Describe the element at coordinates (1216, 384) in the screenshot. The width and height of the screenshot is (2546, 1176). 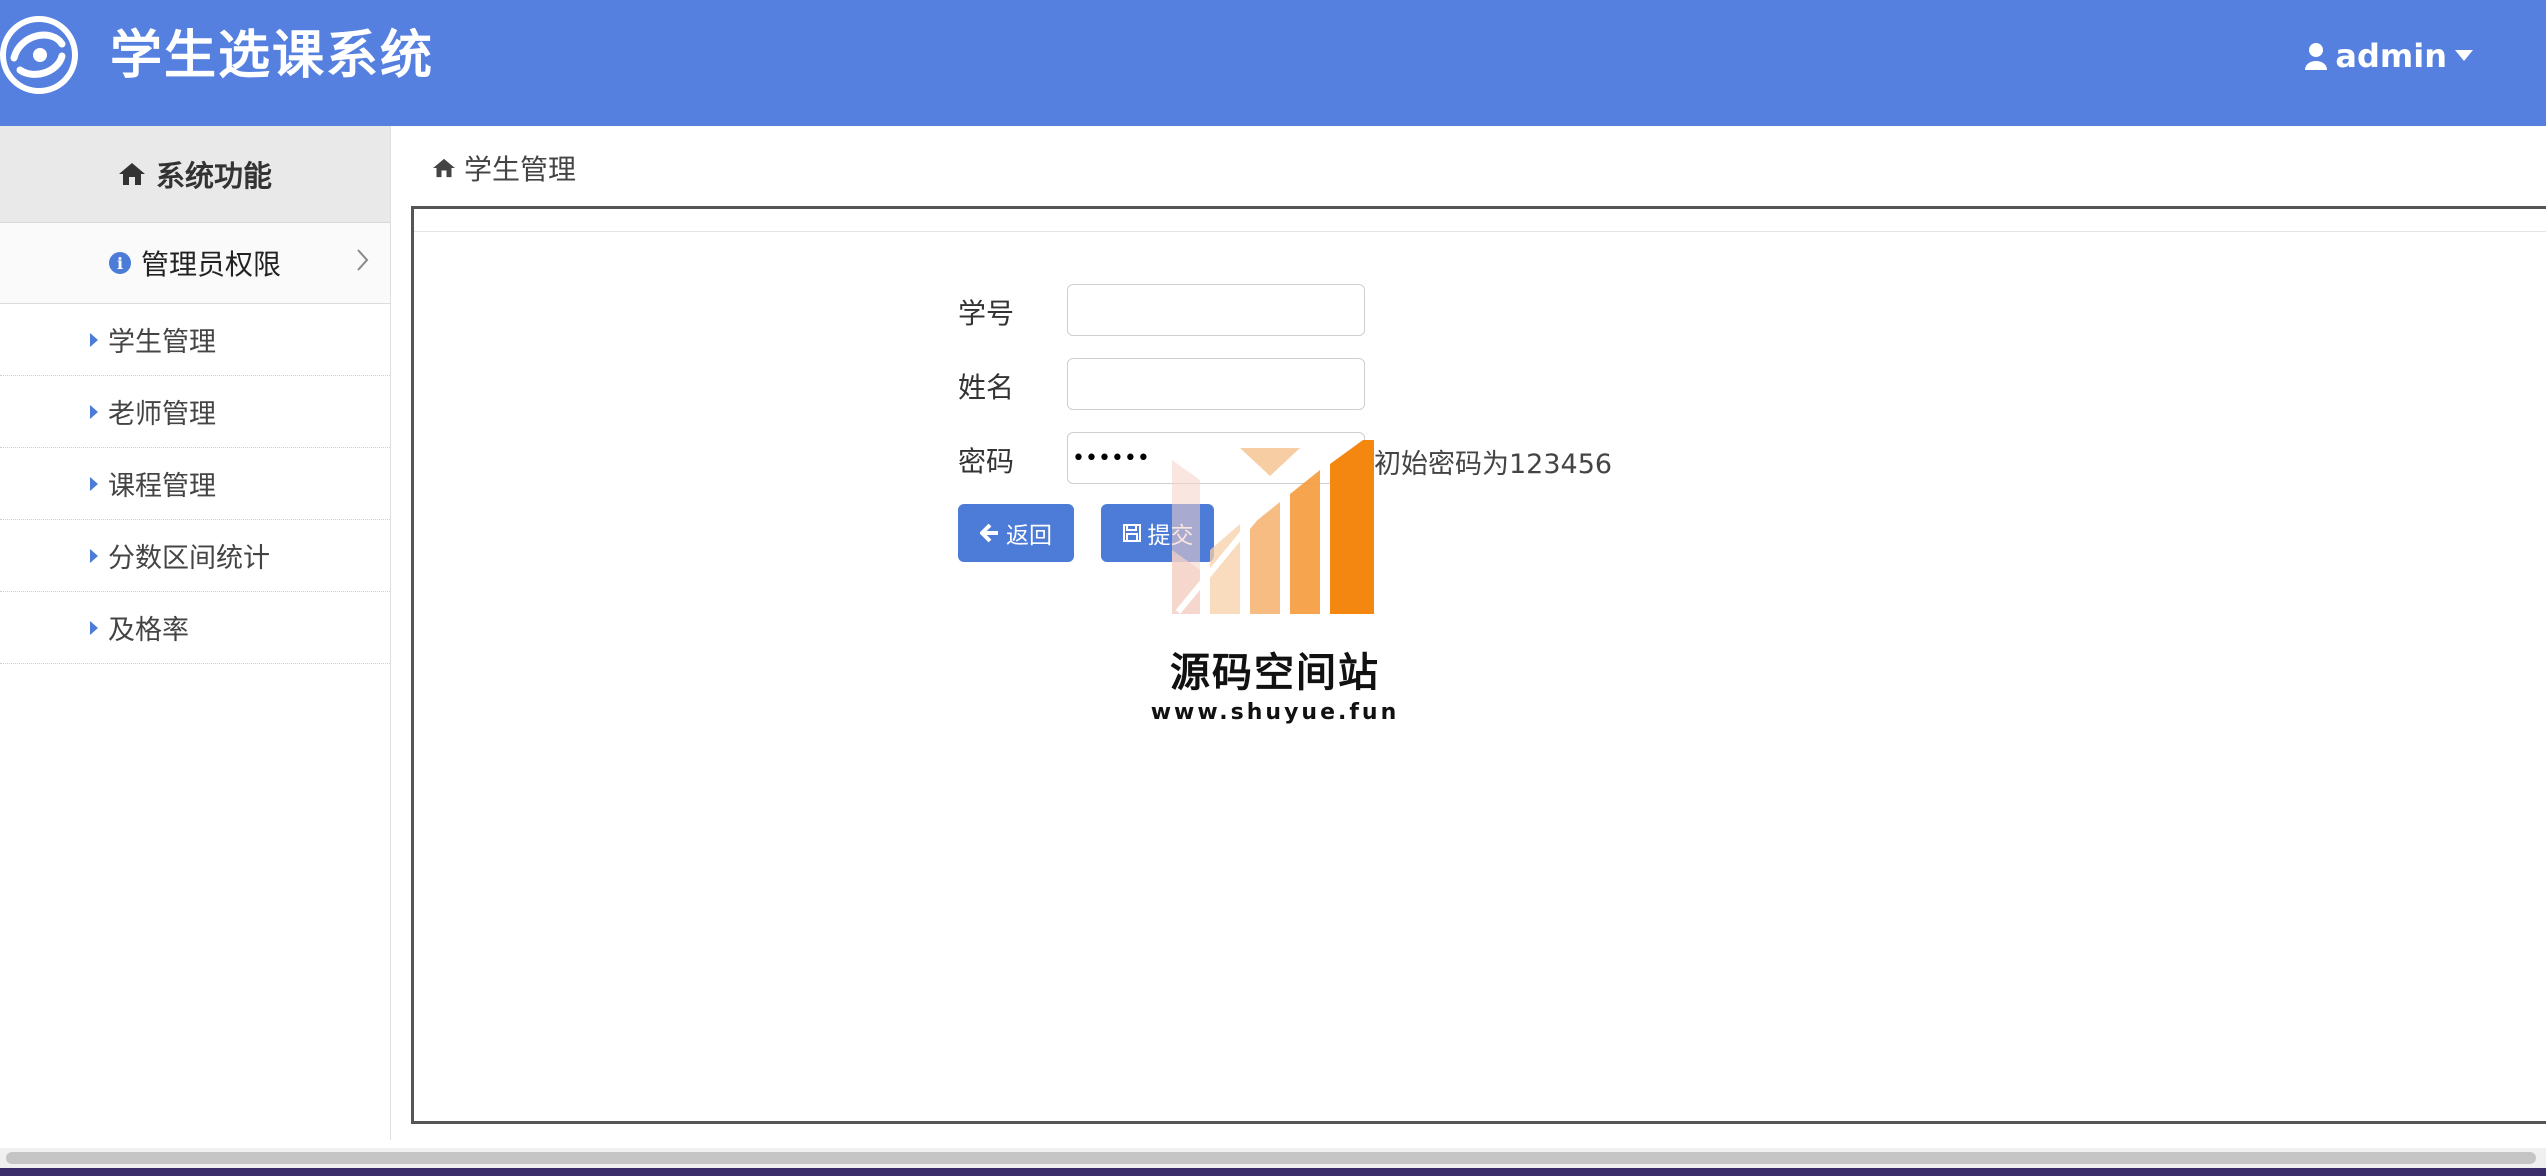
I see `name-input` at that location.